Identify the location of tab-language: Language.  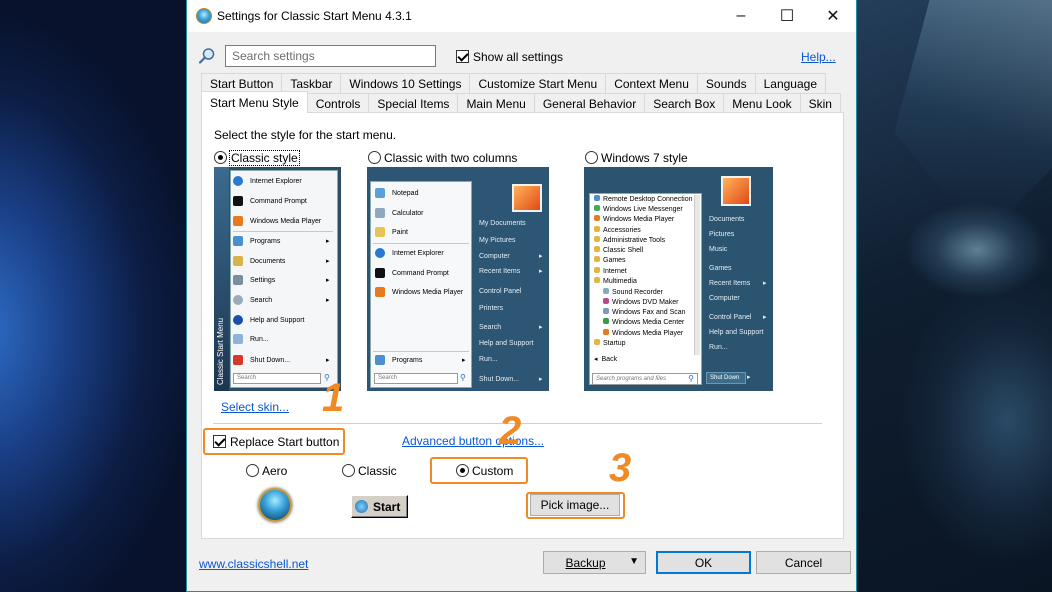
(790, 83).